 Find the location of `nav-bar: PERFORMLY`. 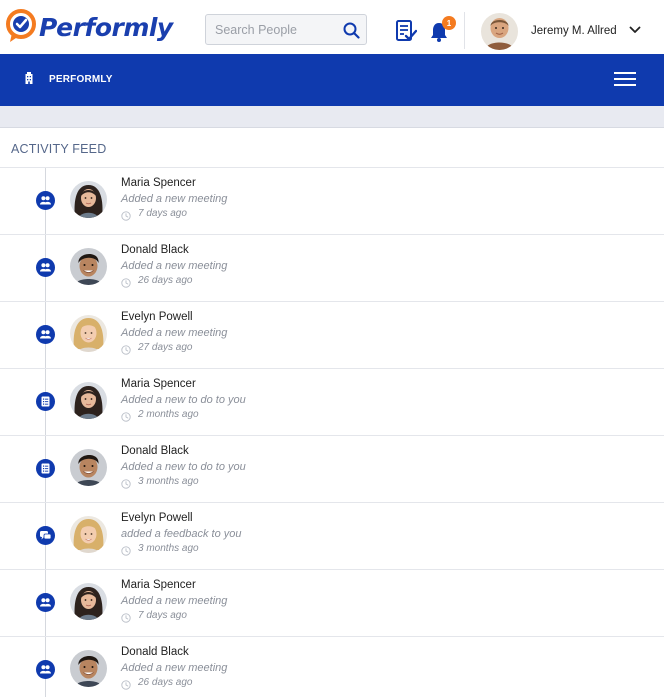

nav-bar: PERFORMLY is located at coordinates (332, 80).